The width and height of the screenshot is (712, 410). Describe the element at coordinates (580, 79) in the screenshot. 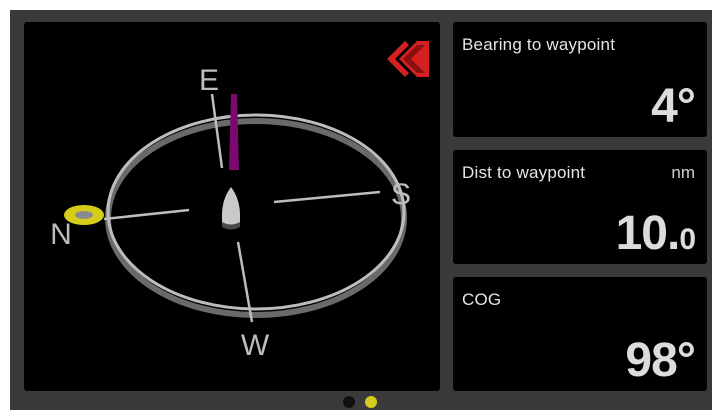

I see `tile-bearing-to-waypoint: Bearing to waypoint 4°` at that location.